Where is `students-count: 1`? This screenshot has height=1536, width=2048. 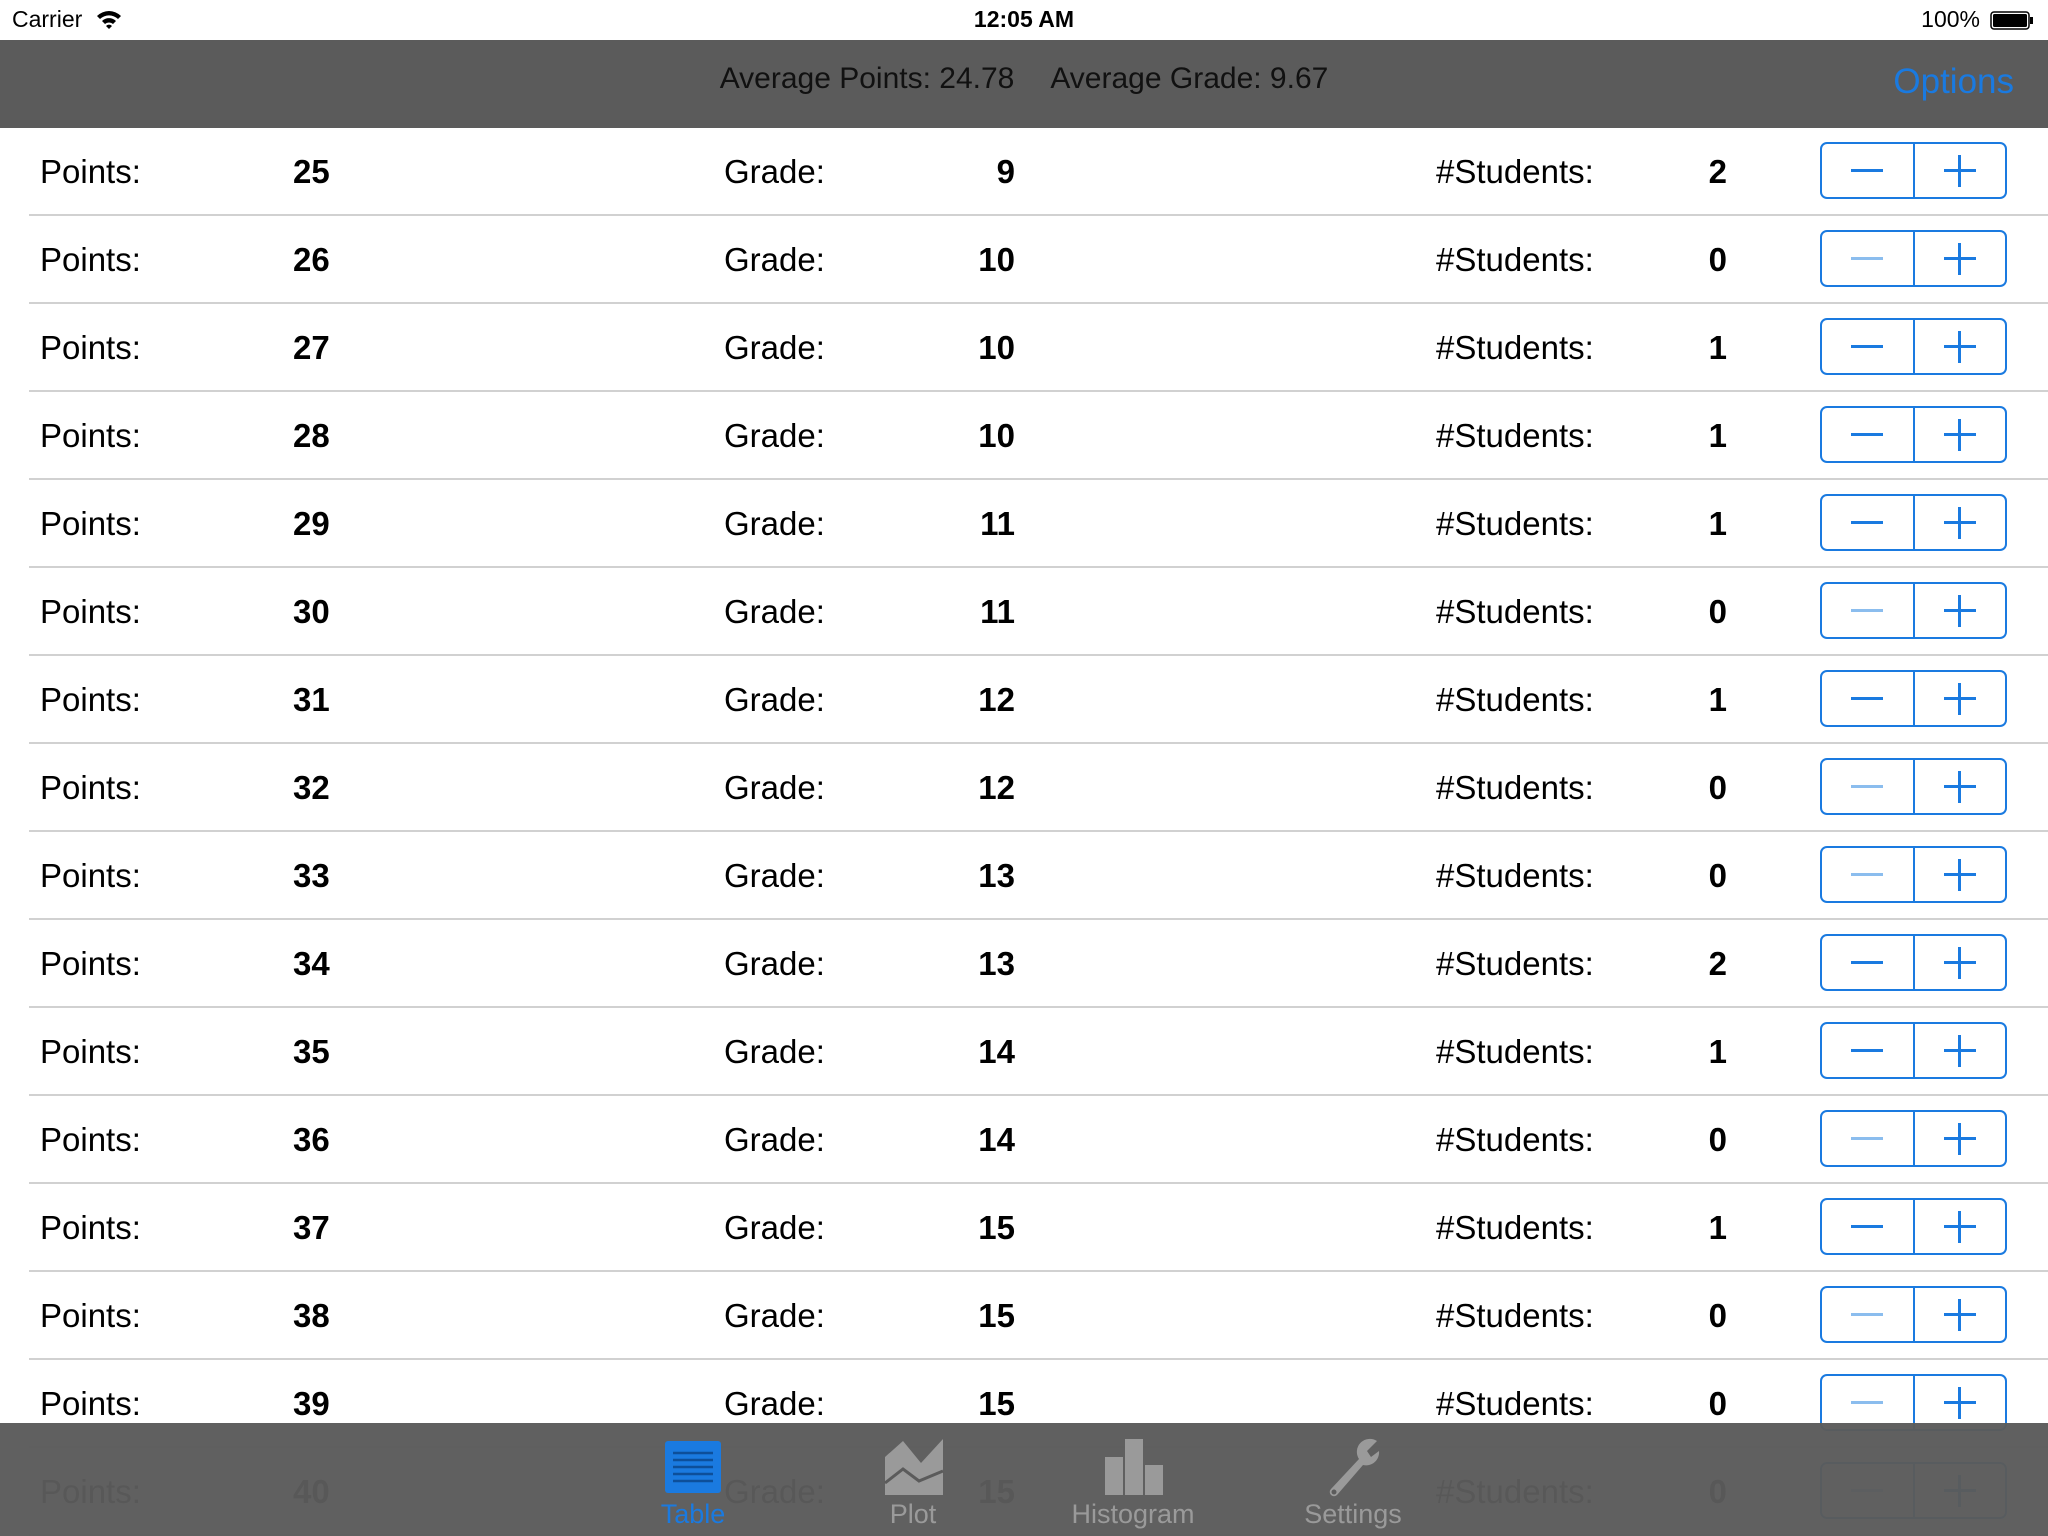
students-count: 1 is located at coordinates (1717, 699).